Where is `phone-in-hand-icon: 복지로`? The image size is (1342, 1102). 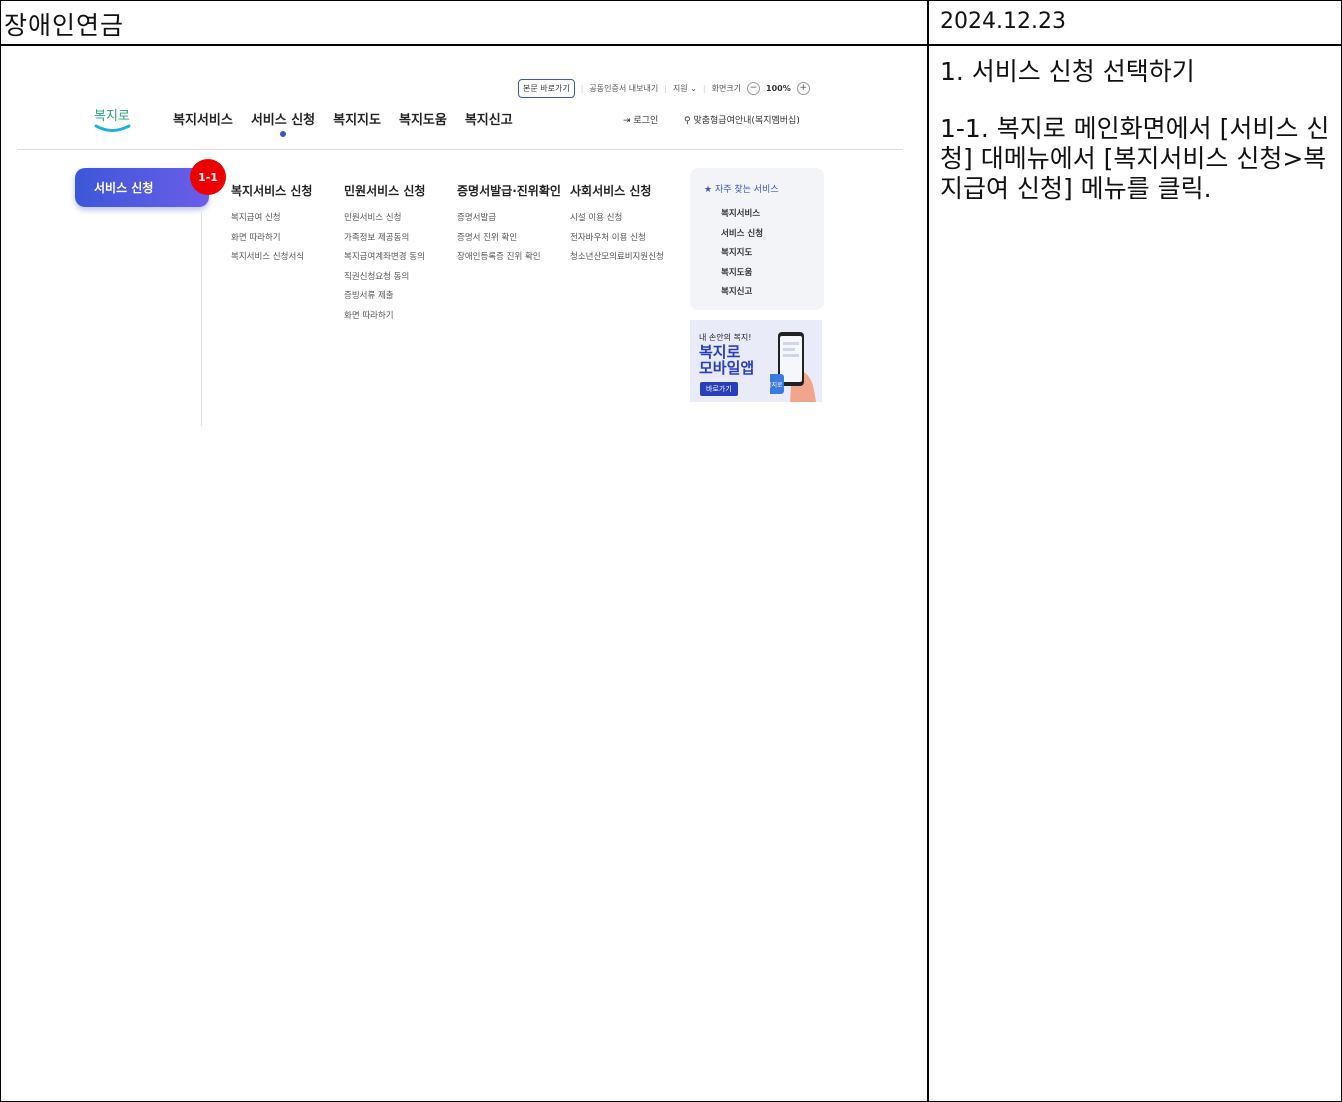
phone-in-hand-icon: 복지로 is located at coordinates (793, 367).